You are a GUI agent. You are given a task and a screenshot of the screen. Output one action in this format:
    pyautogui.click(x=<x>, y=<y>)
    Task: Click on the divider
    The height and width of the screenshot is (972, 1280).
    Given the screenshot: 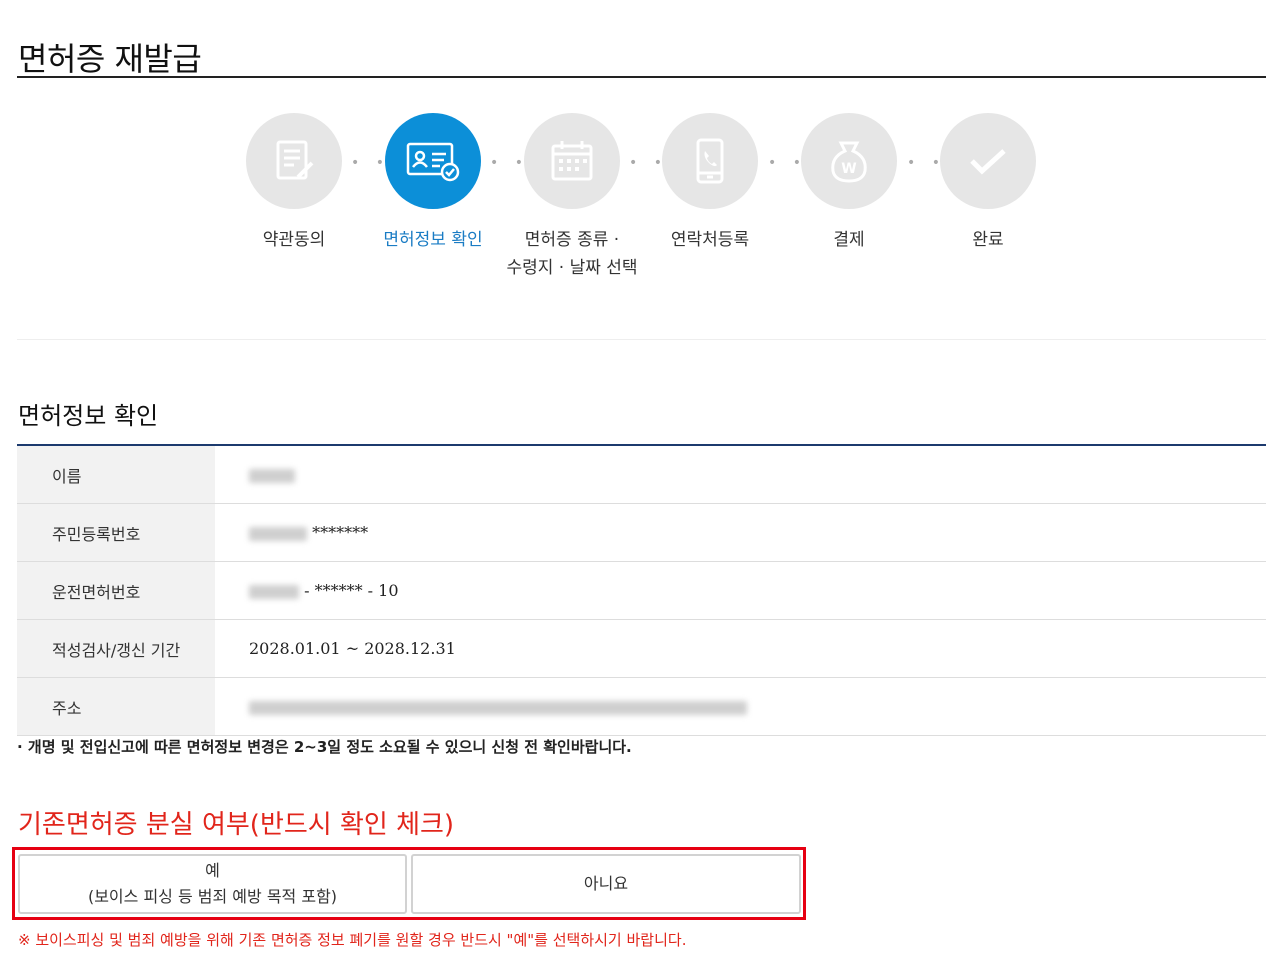 What is the action you would take?
    pyautogui.click(x=641, y=339)
    